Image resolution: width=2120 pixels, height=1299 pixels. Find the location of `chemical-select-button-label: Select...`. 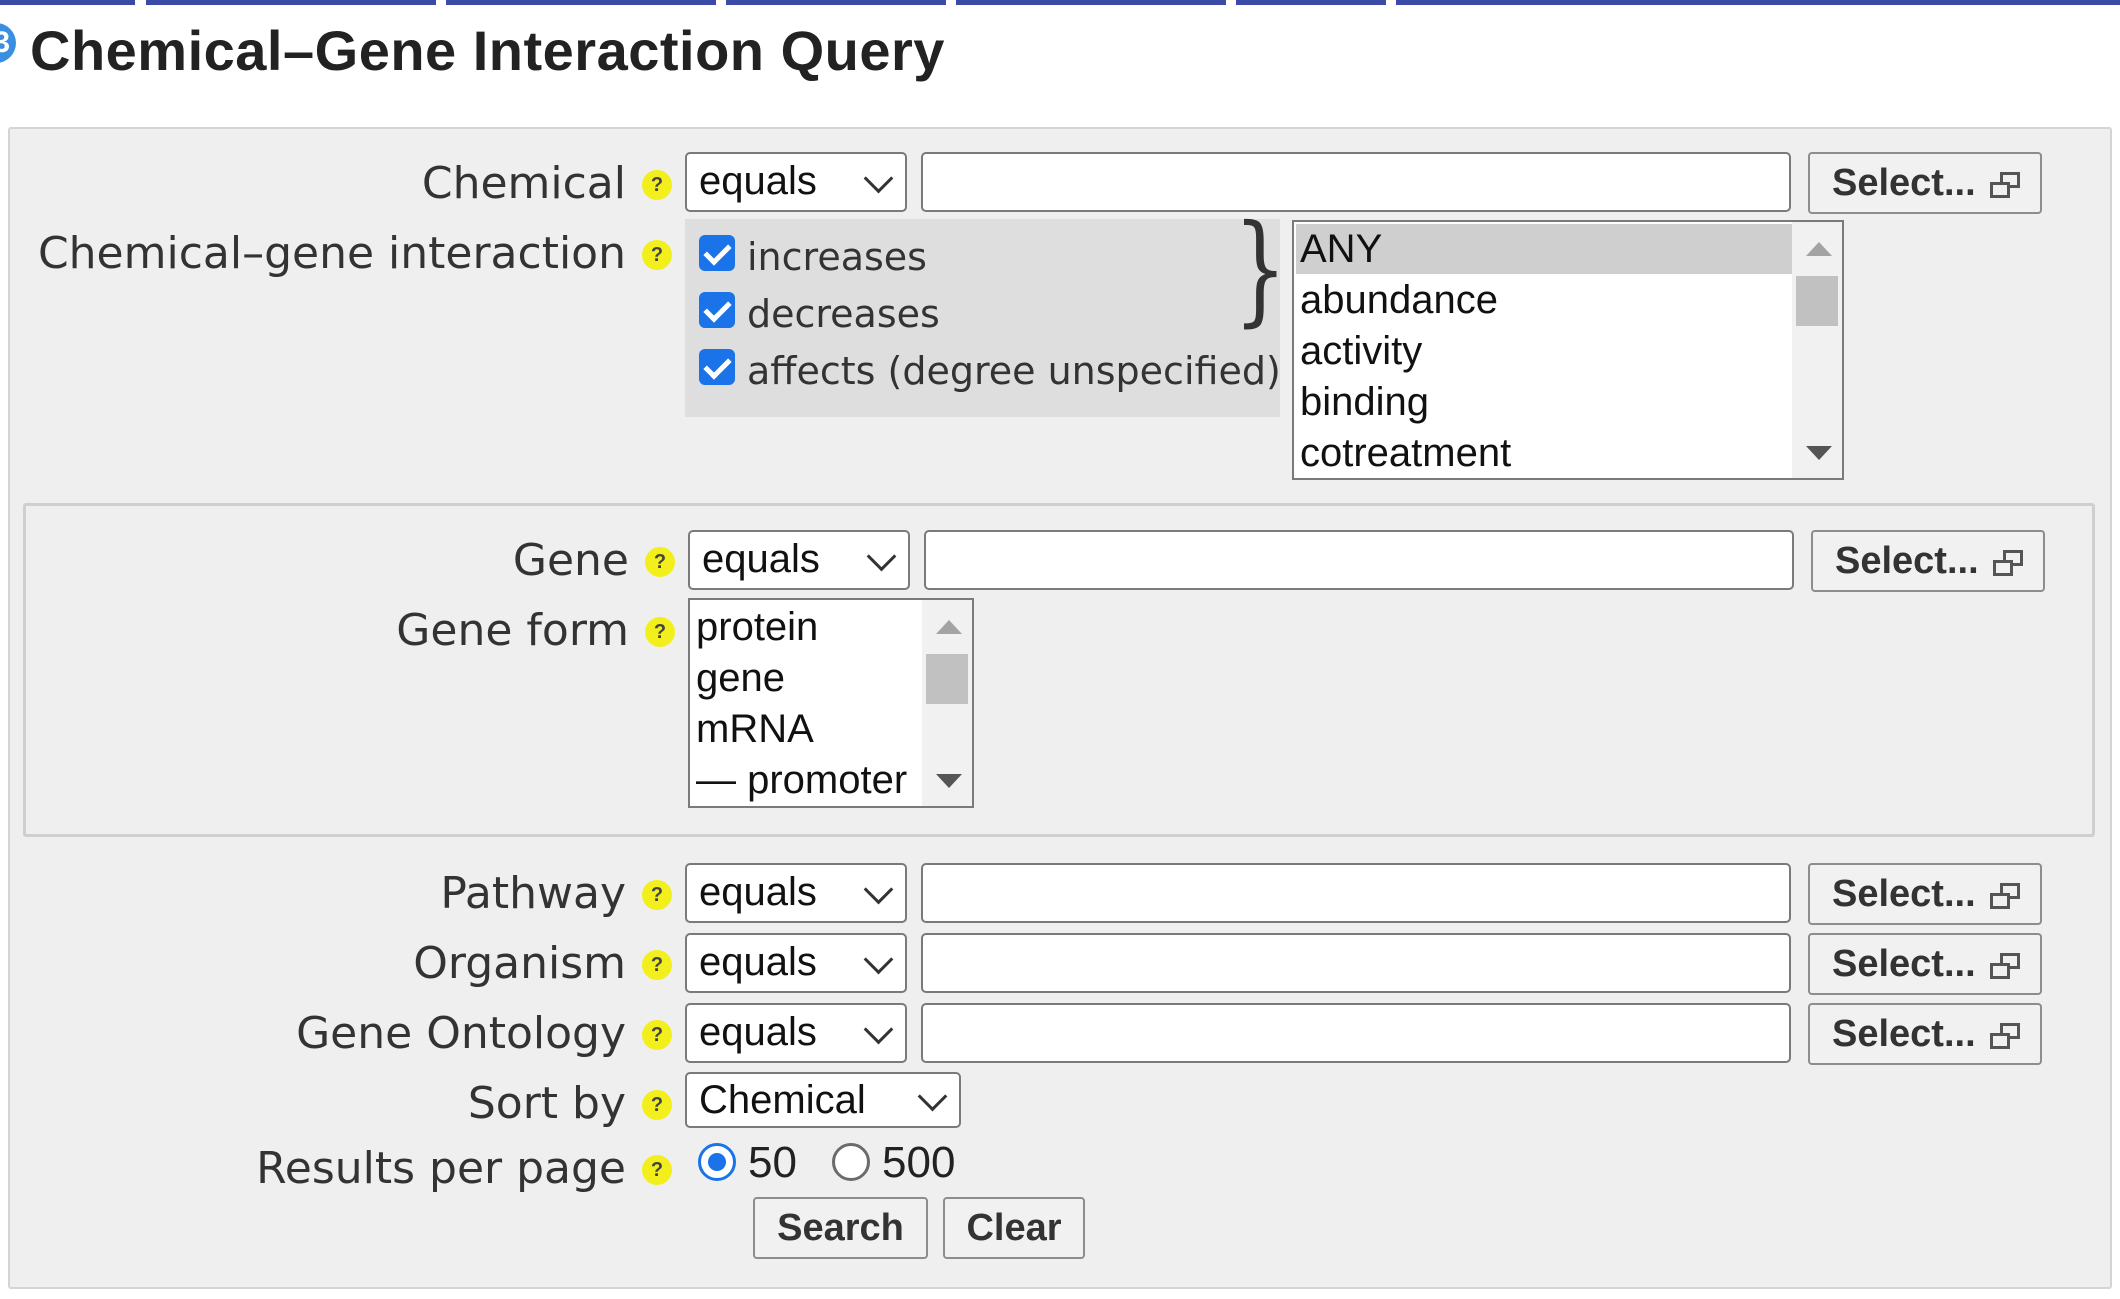

chemical-select-button-label: Select... is located at coordinates (1904, 183).